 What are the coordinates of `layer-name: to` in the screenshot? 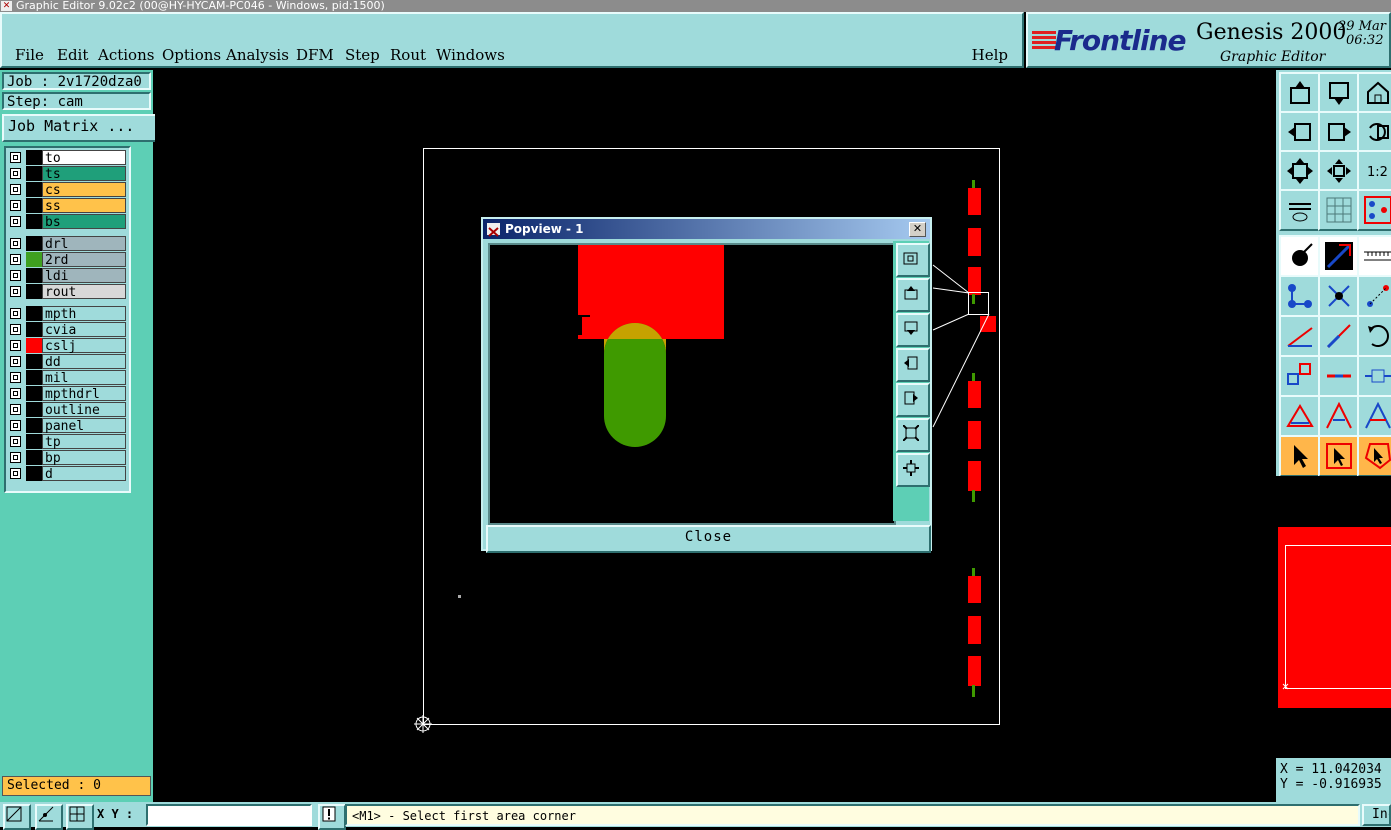 It's located at (84, 157).